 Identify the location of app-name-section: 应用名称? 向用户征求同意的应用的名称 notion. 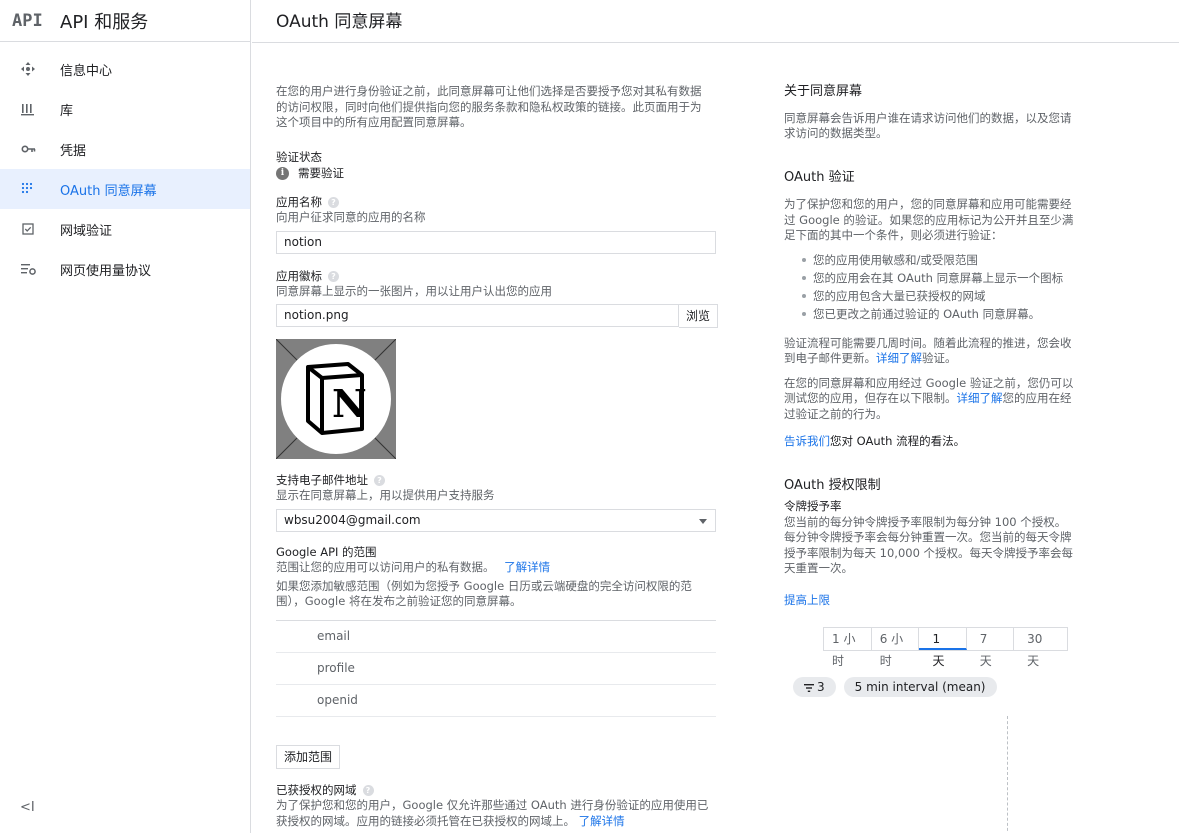
(497, 224).